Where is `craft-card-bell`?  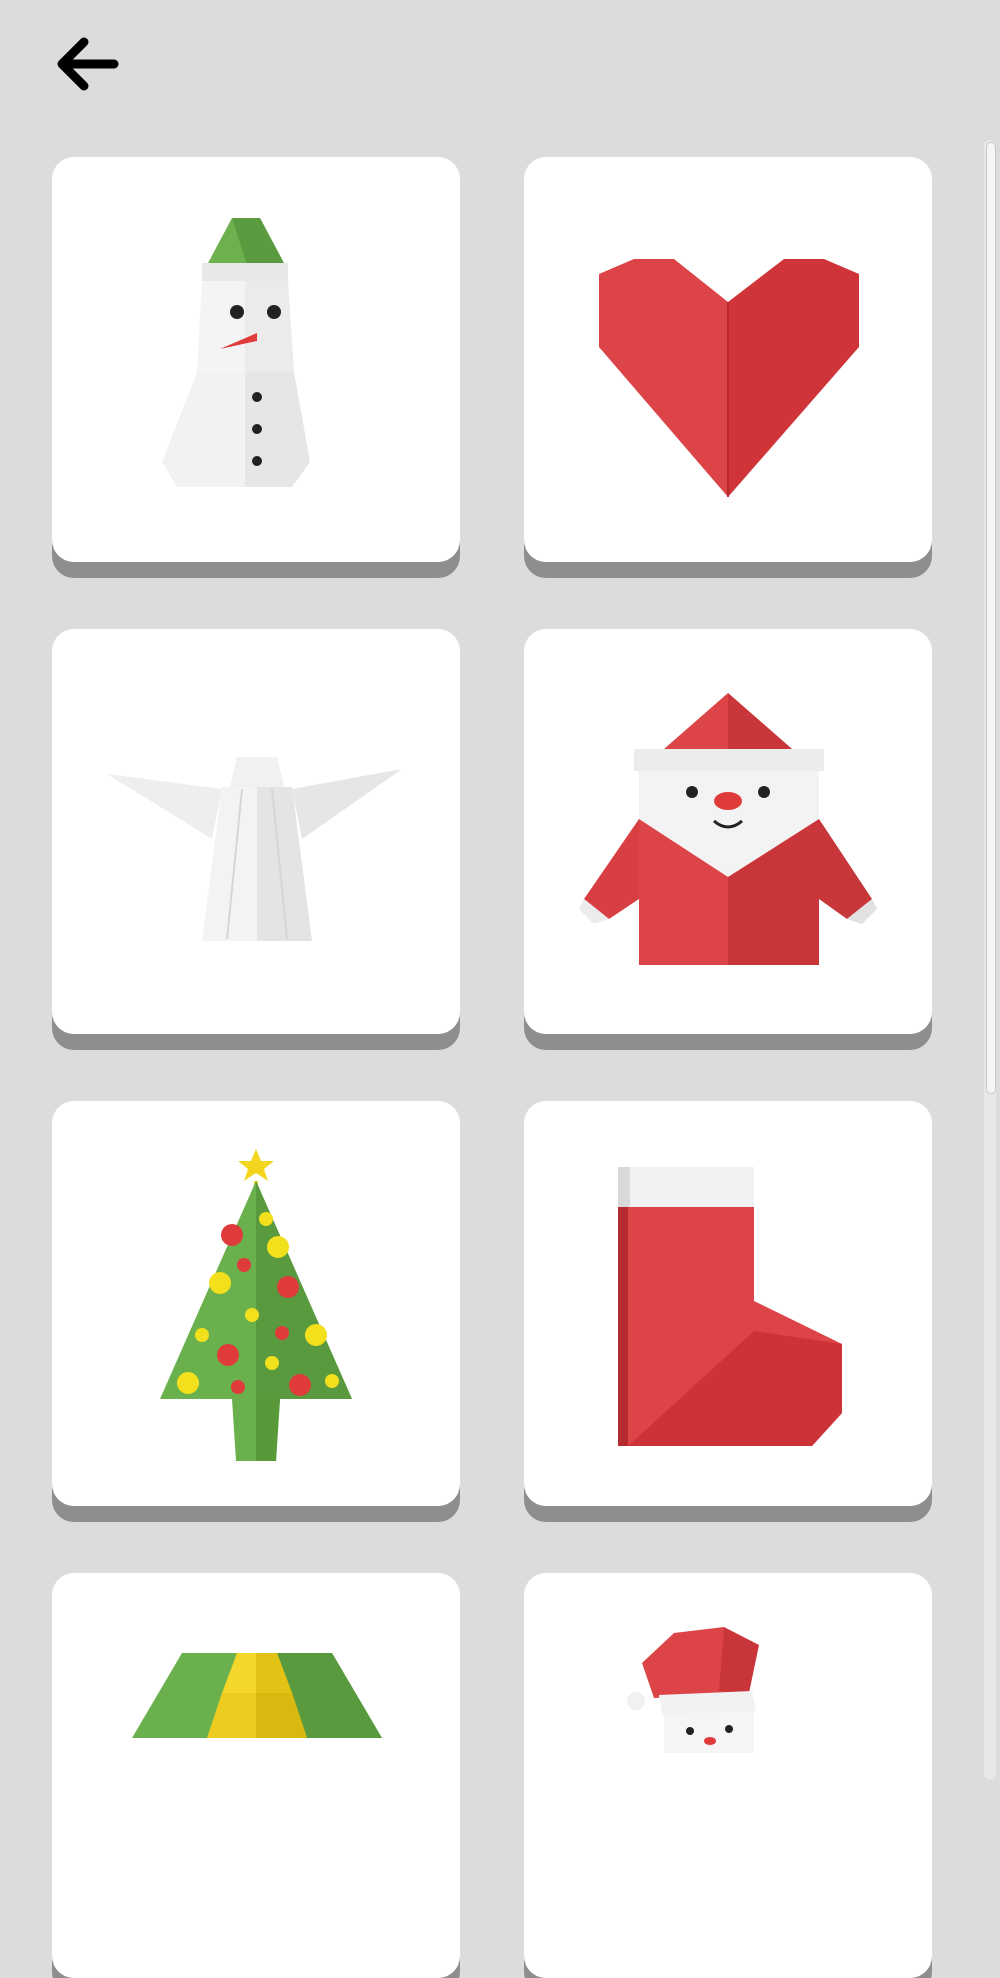
craft-card-bell is located at coordinates (256, 1775).